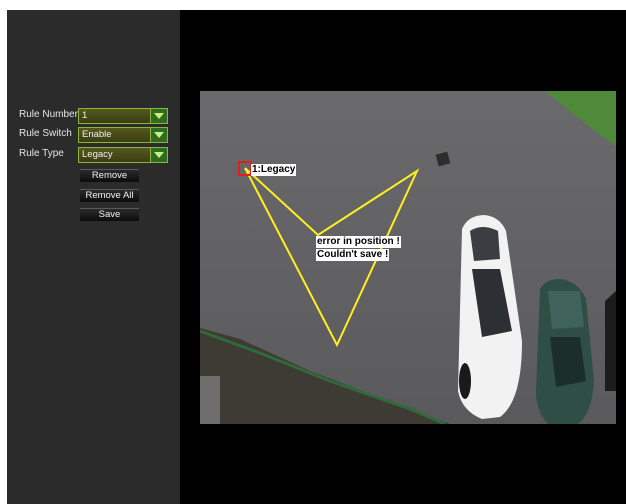 The height and width of the screenshot is (504, 626). Describe the element at coordinates (109, 175) in the screenshot. I see `remove-button: Remove` at that location.